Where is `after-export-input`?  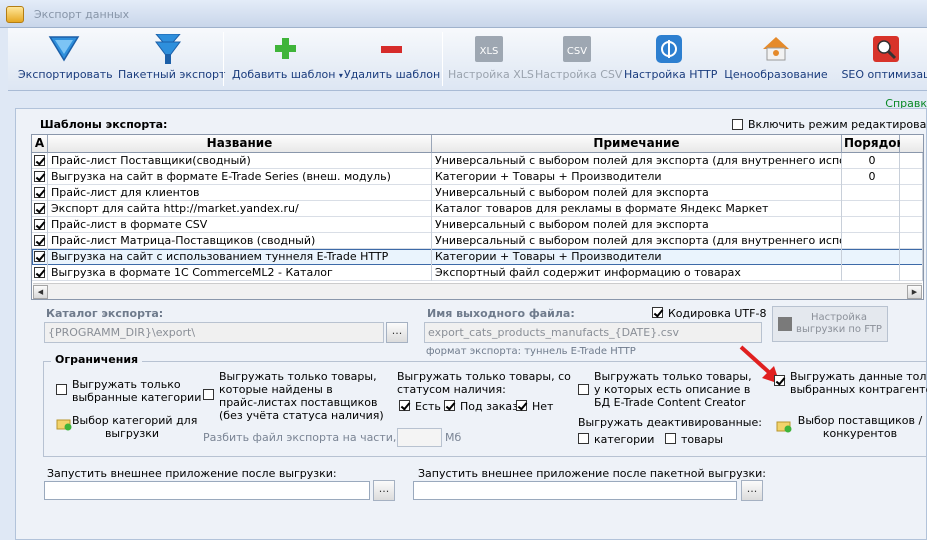 after-export-input is located at coordinates (207, 490).